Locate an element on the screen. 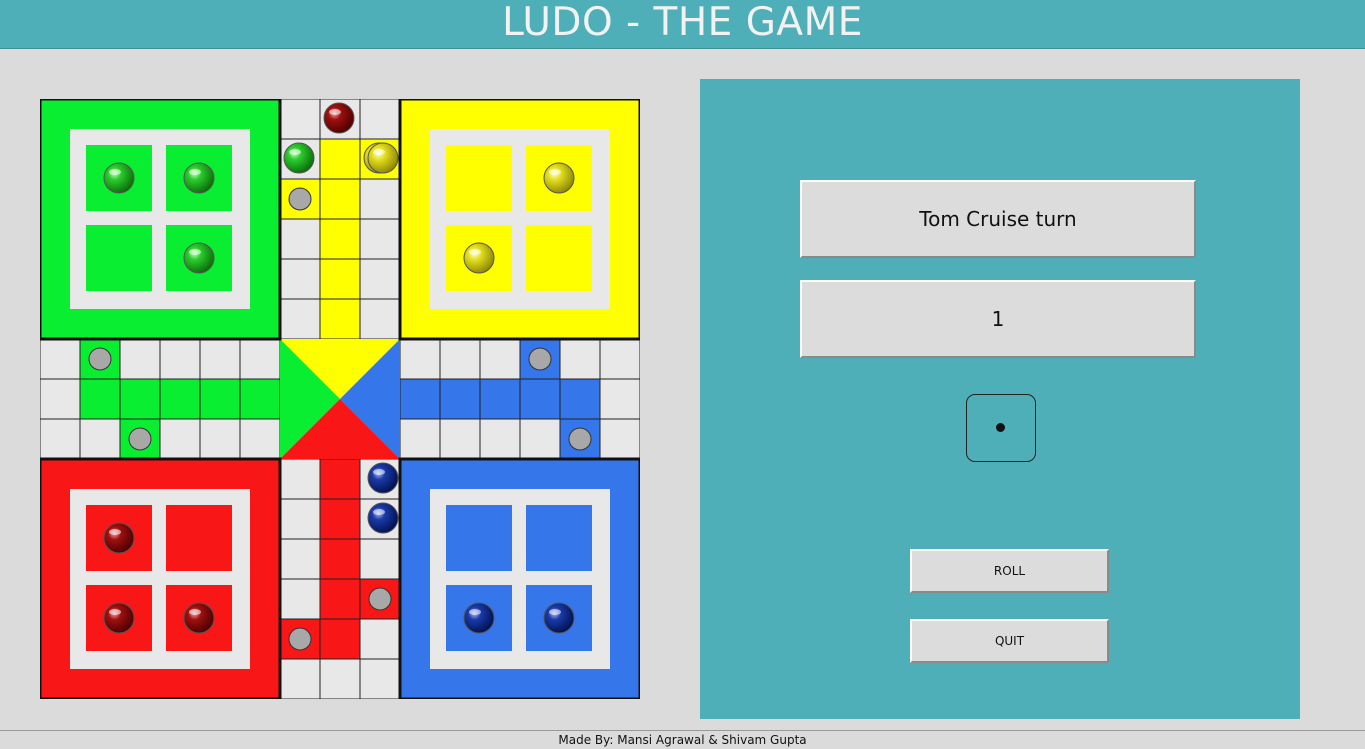  red-token-icon is located at coordinates (199, 618).